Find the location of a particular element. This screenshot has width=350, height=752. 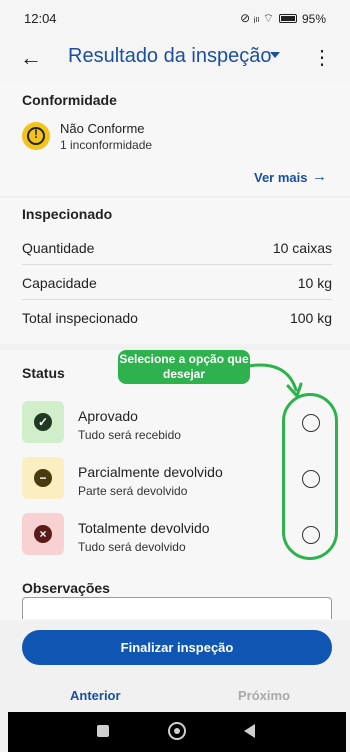

approved-tile: ✓ is located at coordinates (43, 422).